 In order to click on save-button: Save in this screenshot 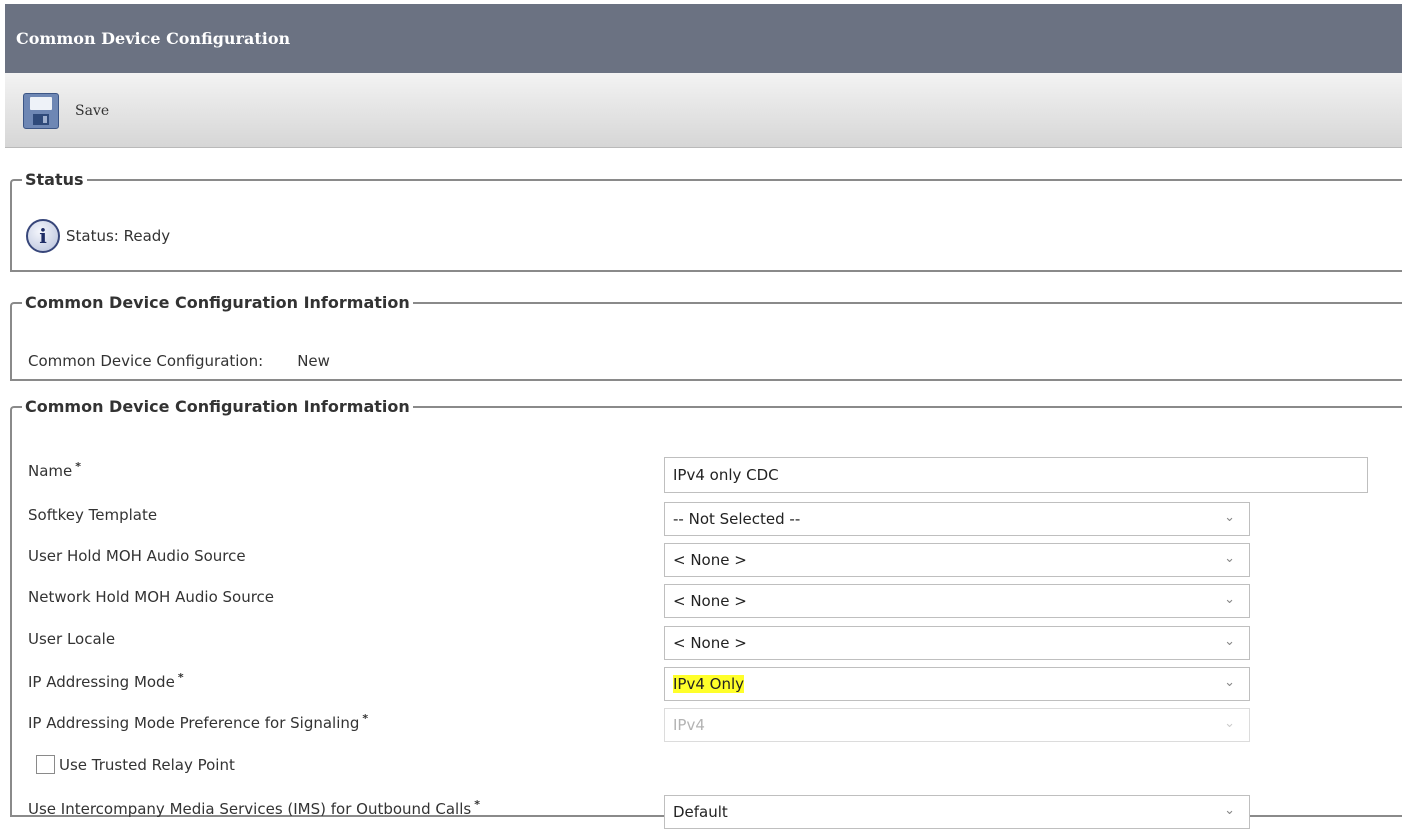, I will do `click(66, 111)`.